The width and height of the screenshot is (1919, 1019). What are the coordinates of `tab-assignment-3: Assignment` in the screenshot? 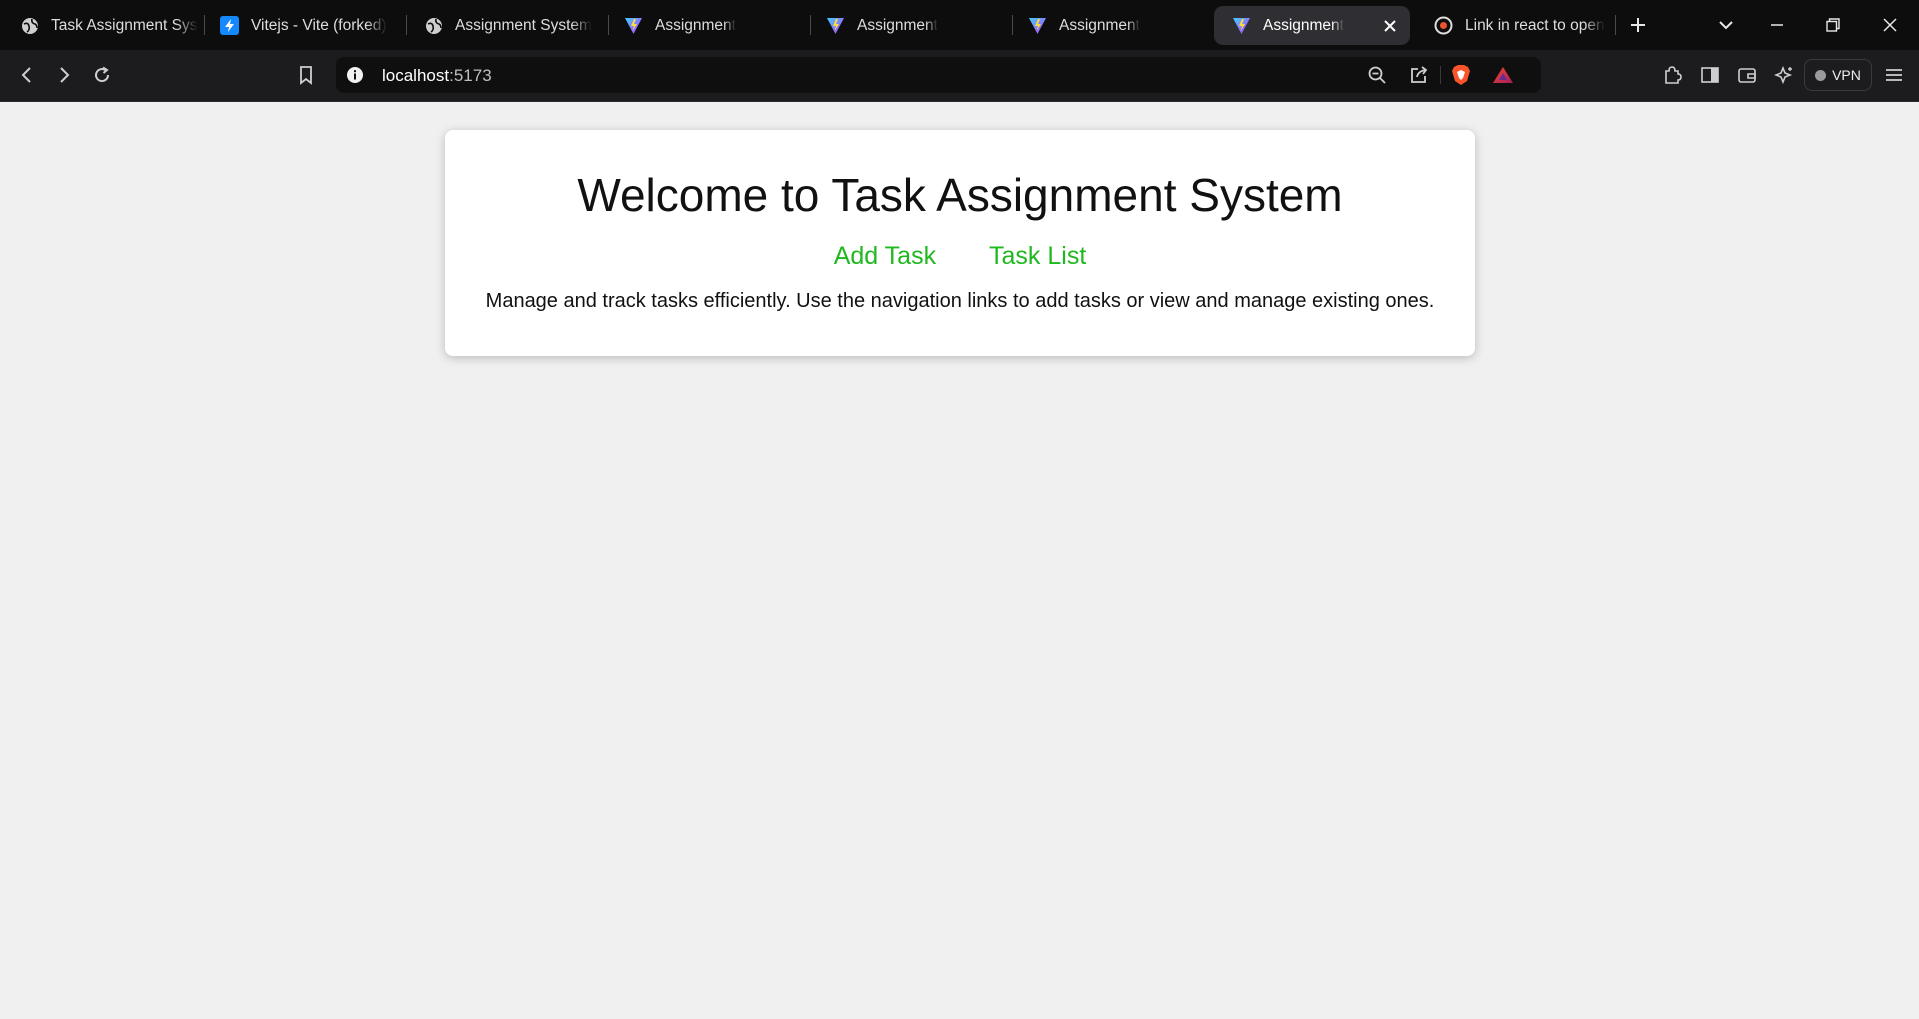 It's located at (1108, 25).